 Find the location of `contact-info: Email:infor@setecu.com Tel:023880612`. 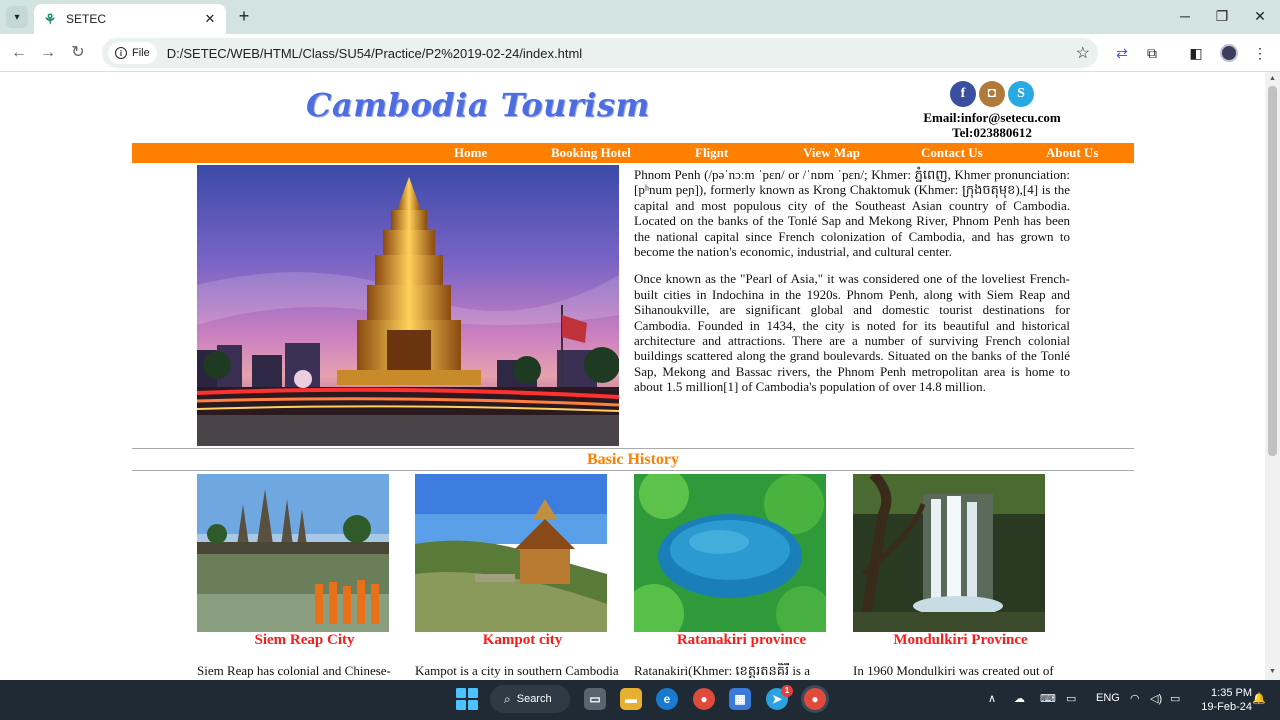

contact-info: Email:infor@setecu.com Tel:023880612 is located at coordinates (992, 125).